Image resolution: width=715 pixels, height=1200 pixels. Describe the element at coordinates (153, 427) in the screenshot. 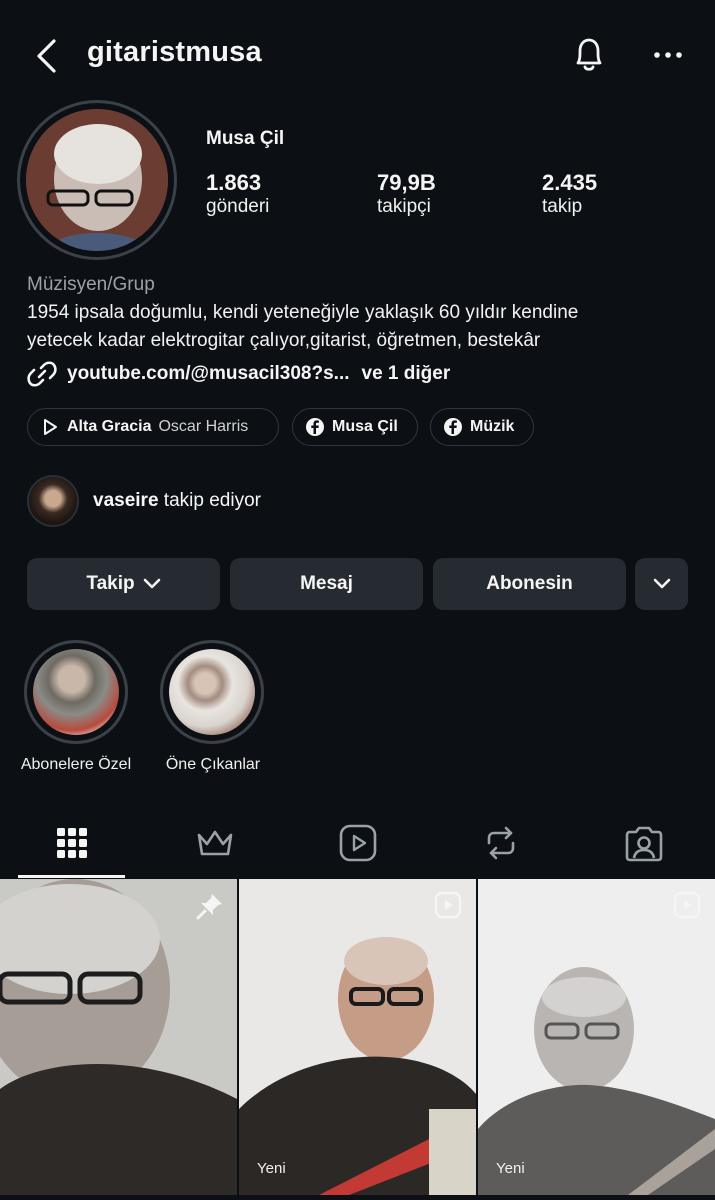

I see `music-chip: Alta Gracia Oscar Harris` at that location.